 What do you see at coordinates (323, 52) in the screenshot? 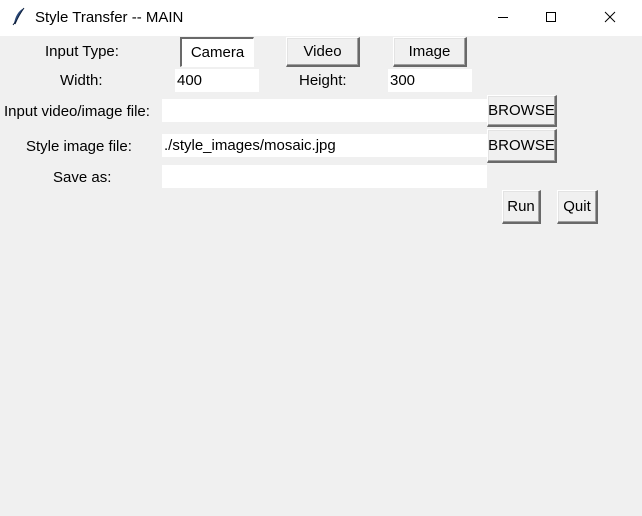
I see `video-button: Video` at bounding box center [323, 52].